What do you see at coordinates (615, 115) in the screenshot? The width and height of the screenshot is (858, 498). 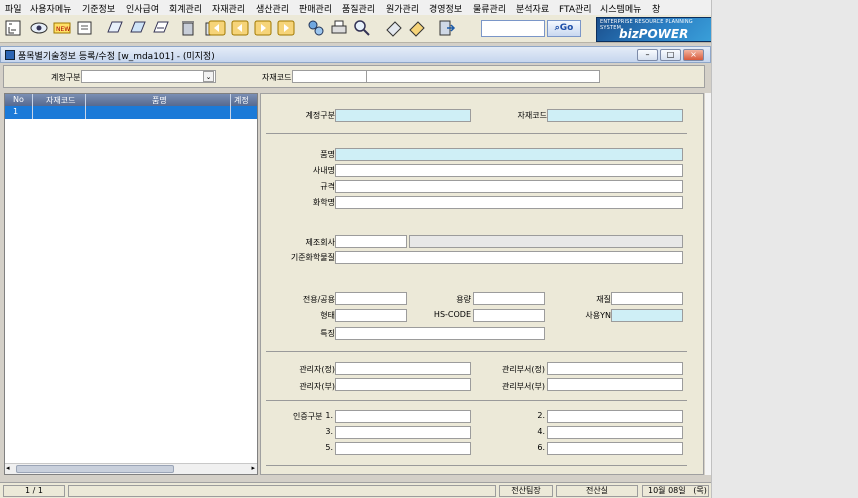 I see `detail-material-code-field` at bounding box center [615, 115].